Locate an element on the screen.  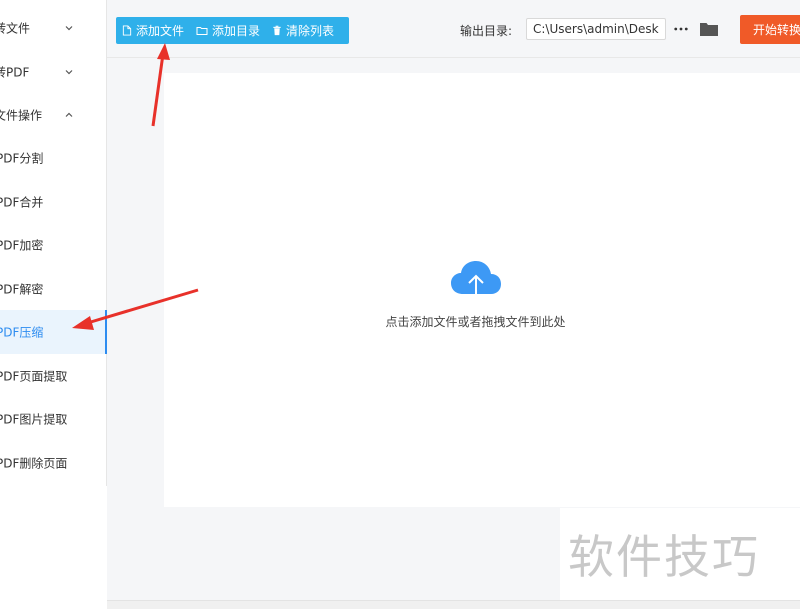
open-folder-button is located at coordinates (709, 29).